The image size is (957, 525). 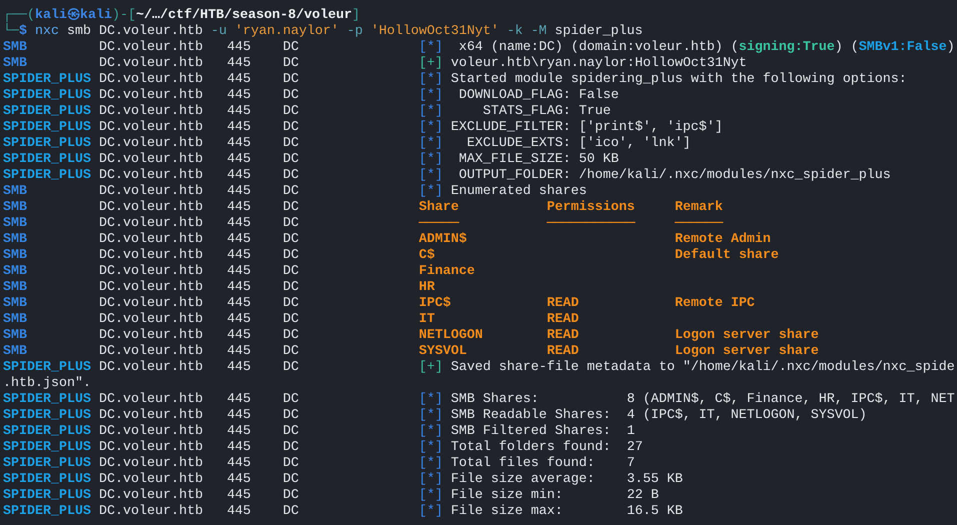 I want to click on column-header: Permissions, so click(x=590, y=207).